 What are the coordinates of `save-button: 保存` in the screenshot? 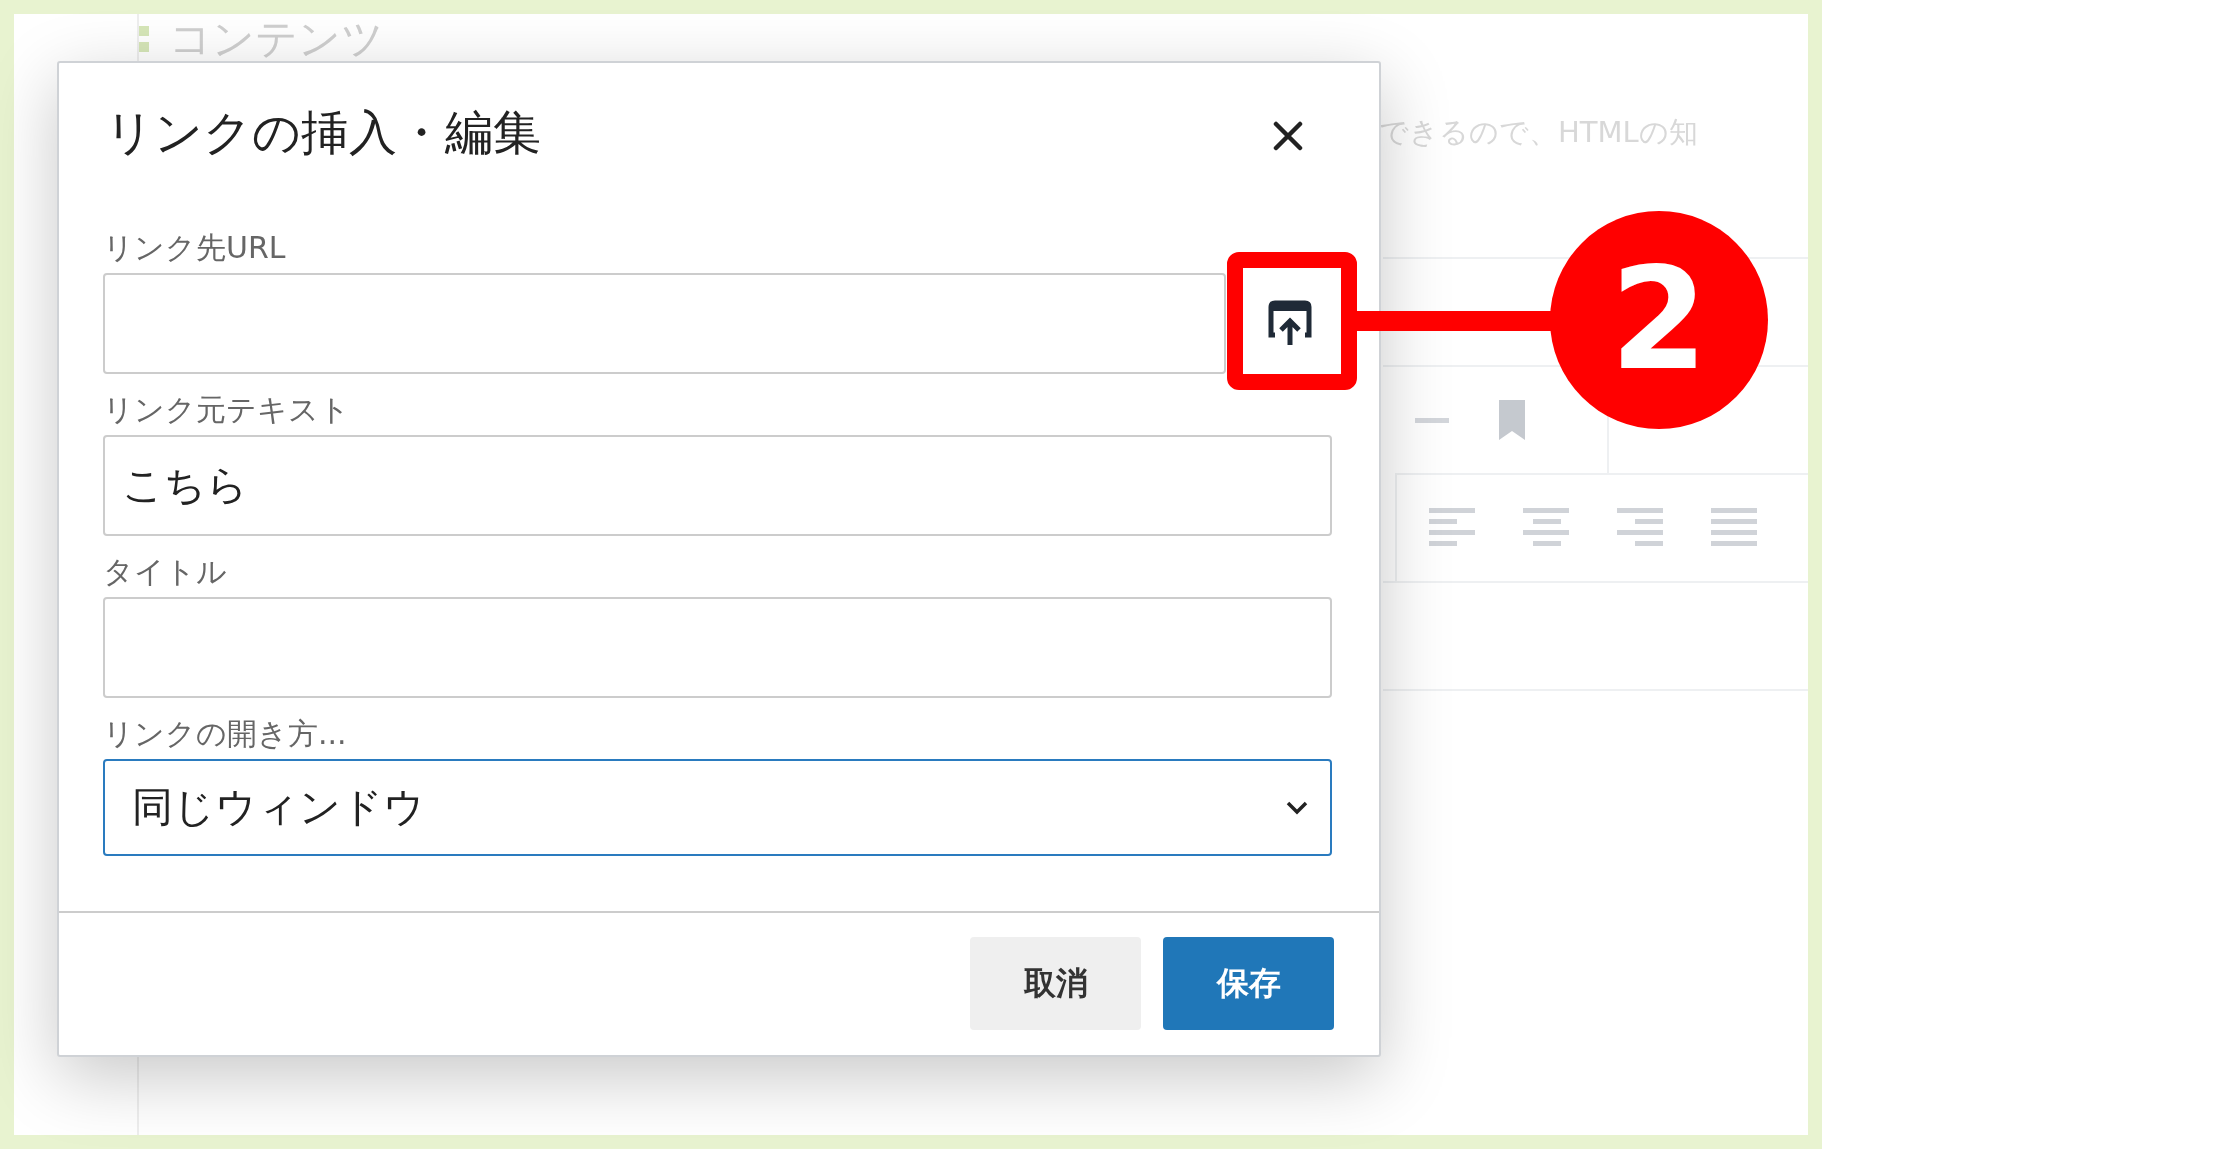 It's located at (1248, 983).